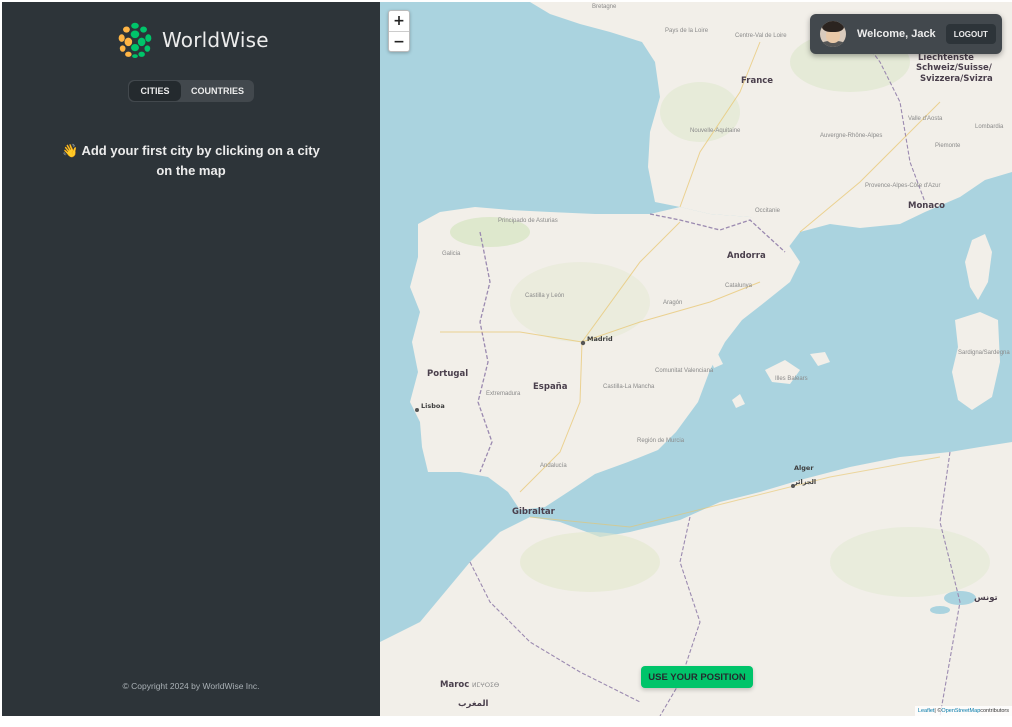 This screenshot has height=727, width=1012. I want to click on label-cataluna: Catalunya, so click(739, 286).